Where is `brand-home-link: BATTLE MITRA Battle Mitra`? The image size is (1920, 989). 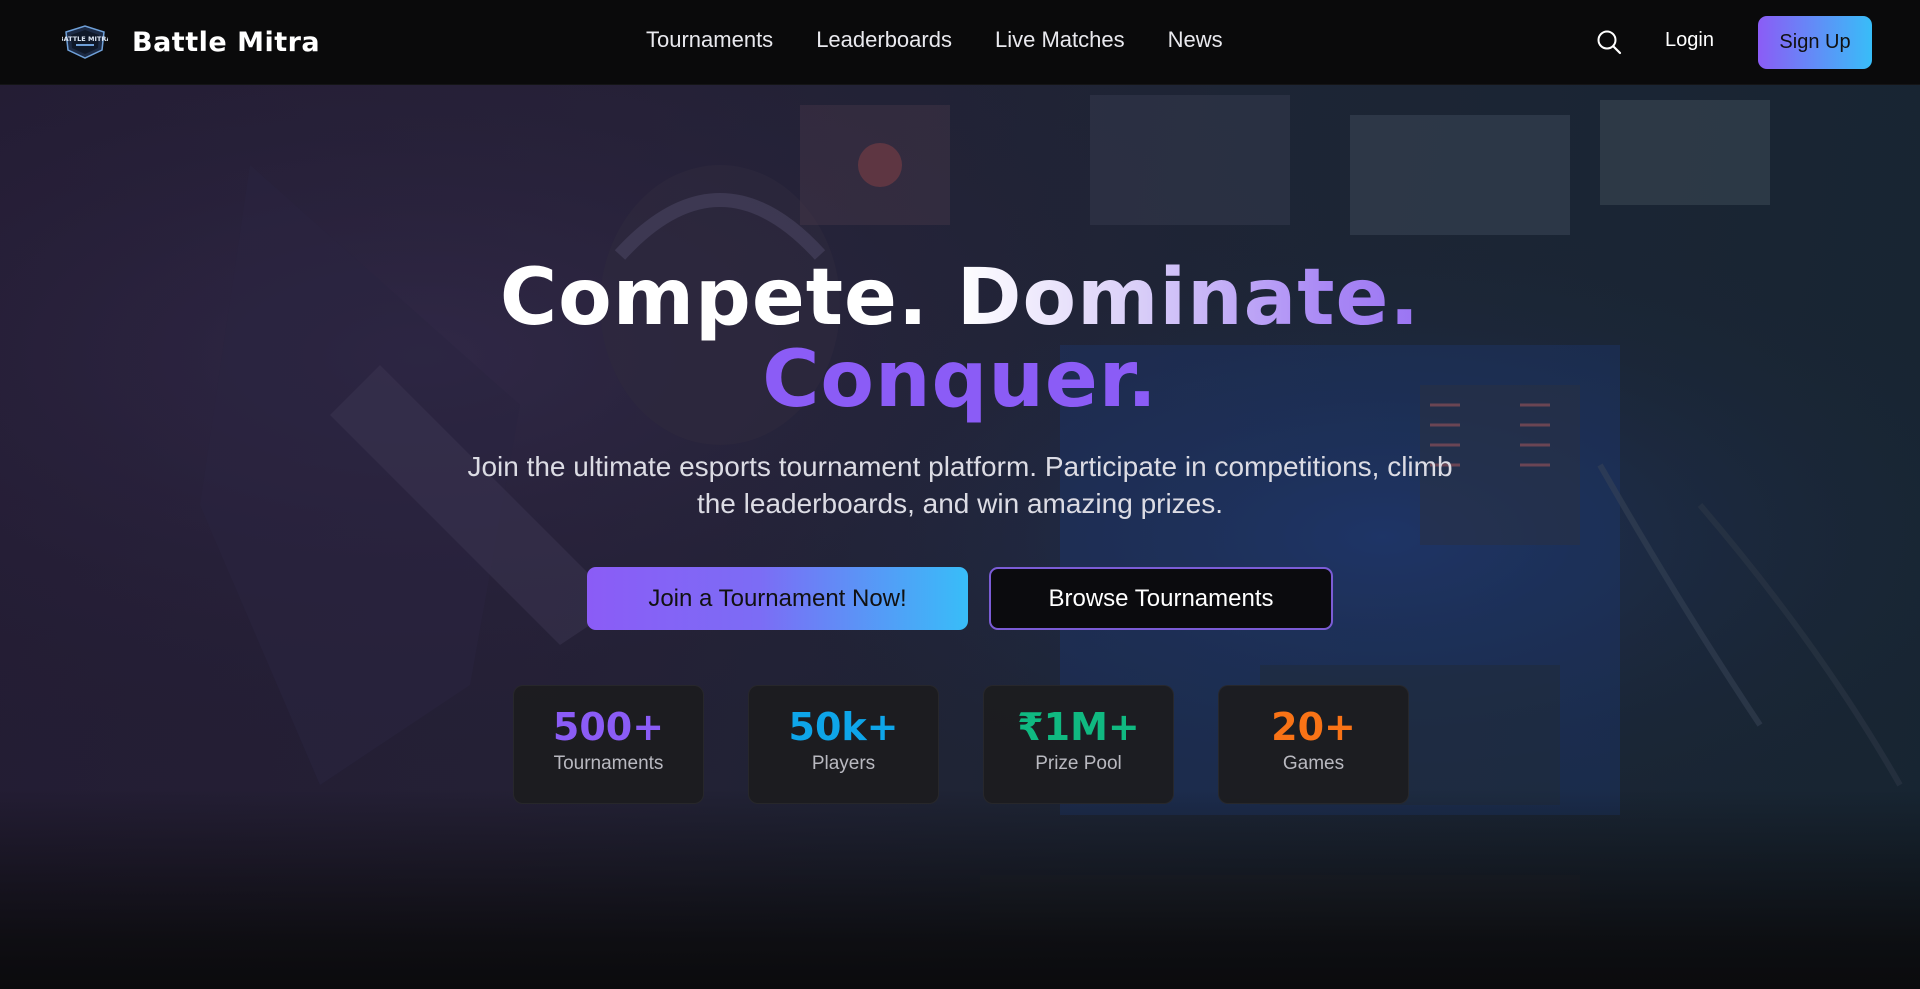
brand-home-link: BATTLE MITRA Battle Mitra is located at coordinates (191, 42).